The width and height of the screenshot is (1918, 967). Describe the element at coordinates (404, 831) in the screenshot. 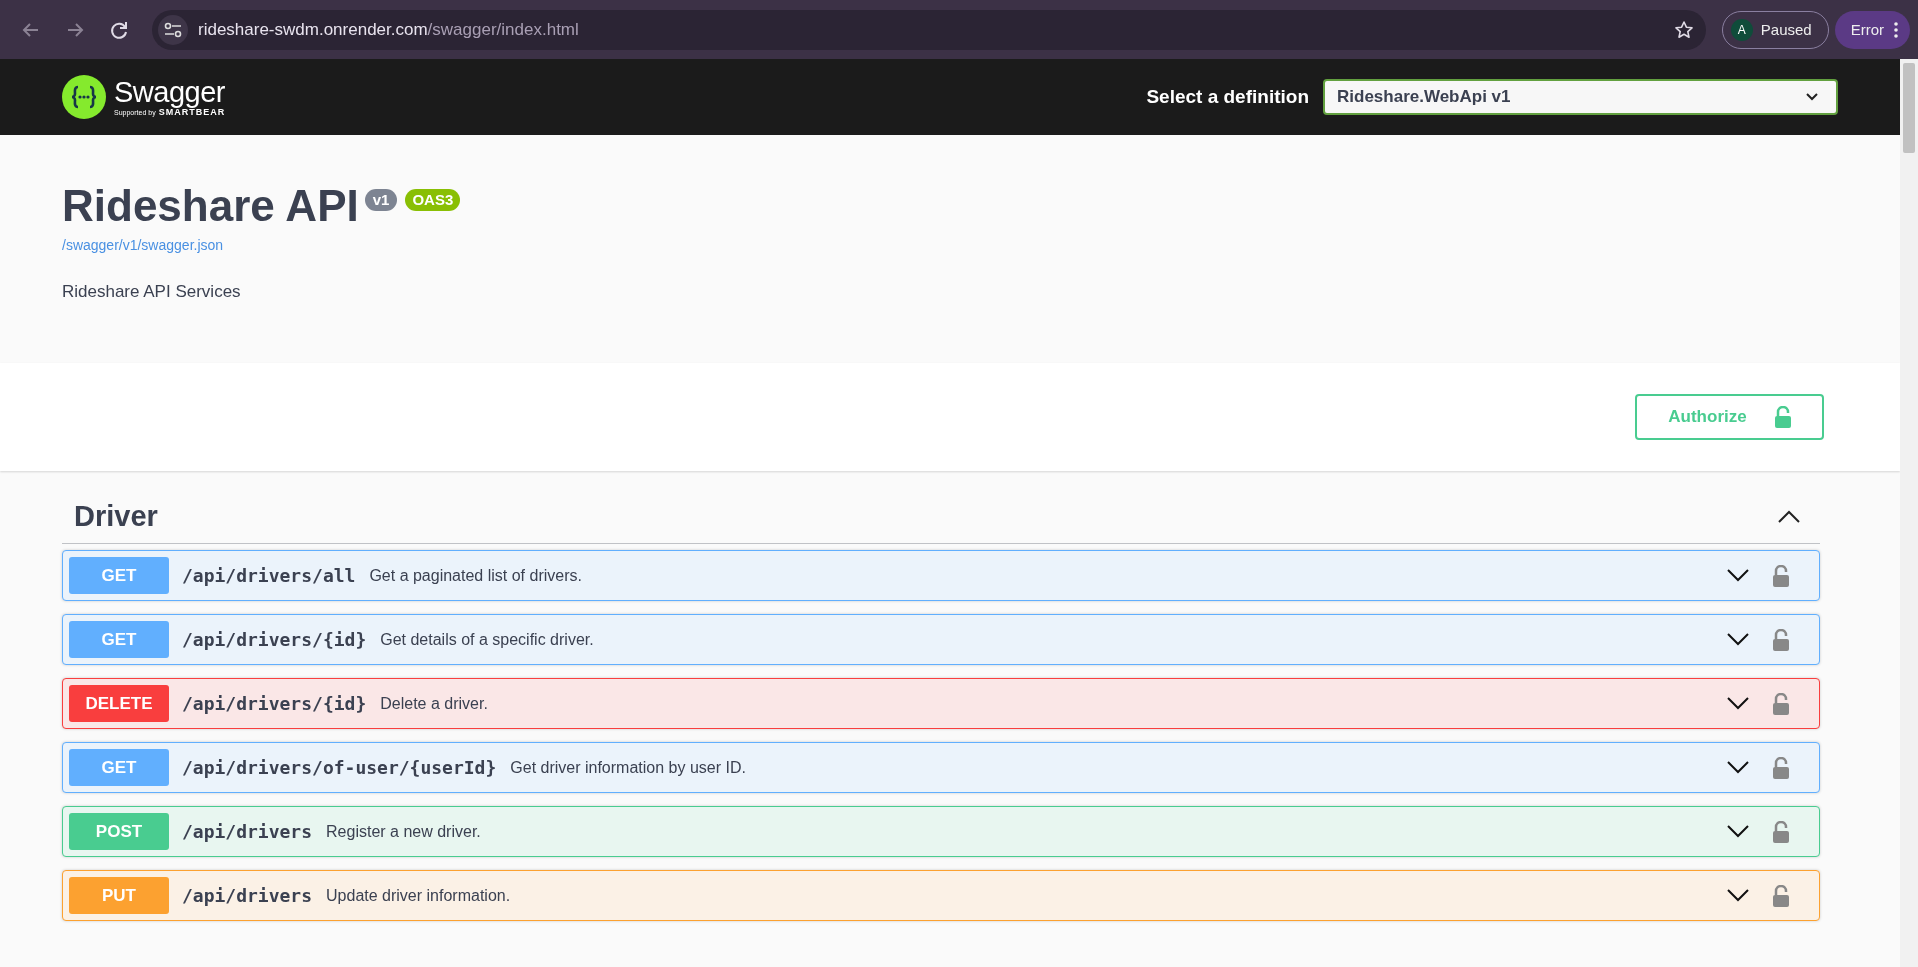

I see `endpoint-summary: Register a new driver.` at that location.